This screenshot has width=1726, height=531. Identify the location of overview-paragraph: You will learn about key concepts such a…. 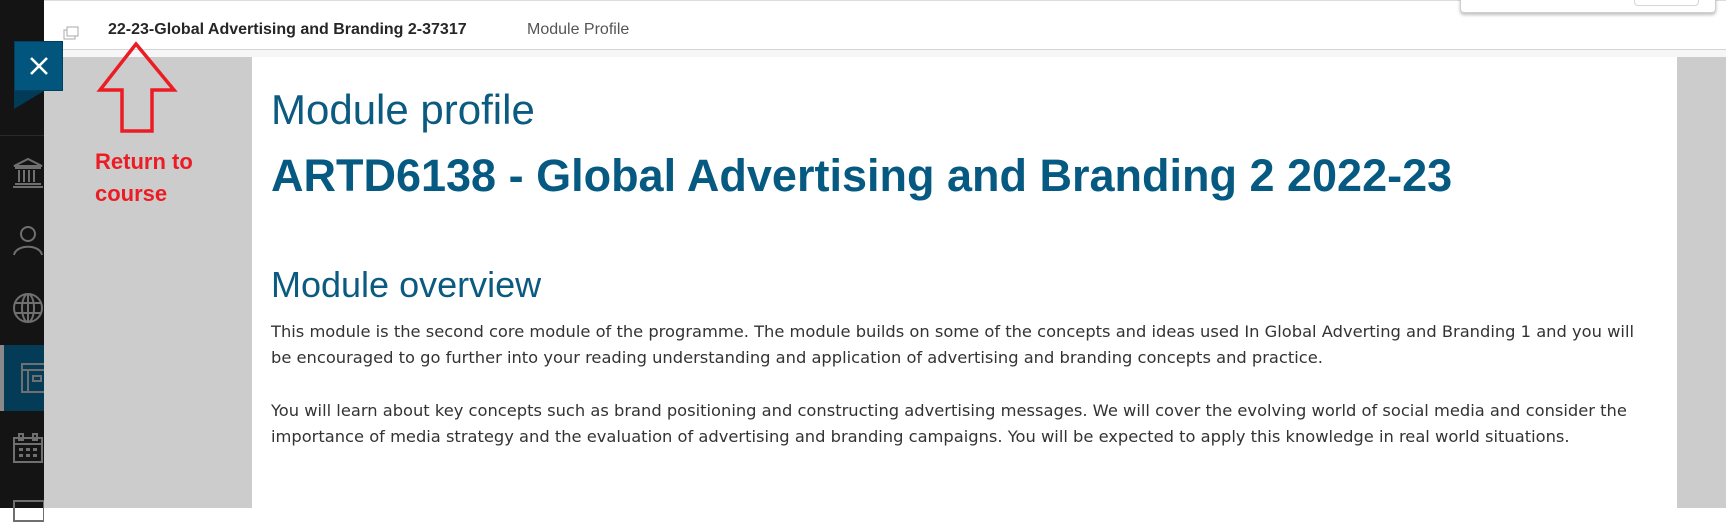
(949, 423).